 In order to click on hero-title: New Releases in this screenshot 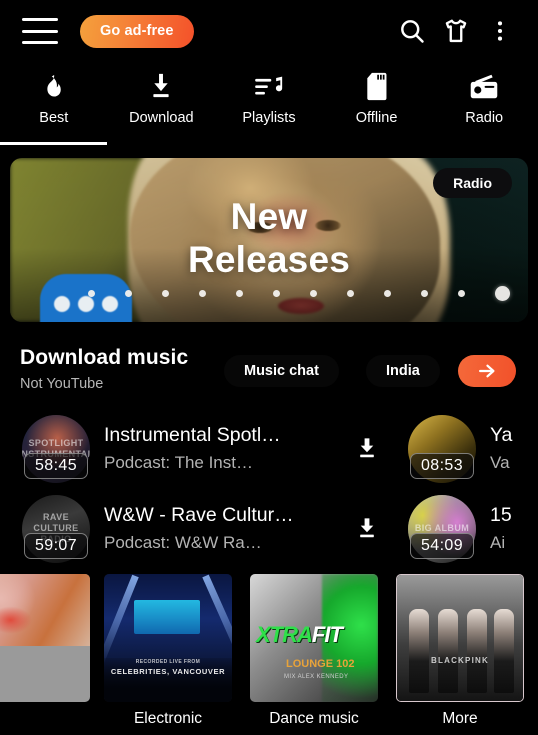, I will do `click(269, 239)`.